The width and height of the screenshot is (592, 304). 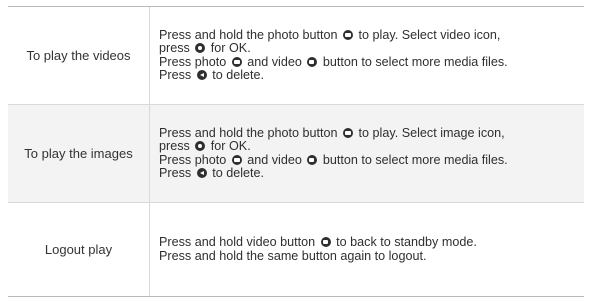 What do you see at coordinates (406, 242) in the screenshot?
I see `text-segment: to back to standby mode.` at bounding box center [406, 242].